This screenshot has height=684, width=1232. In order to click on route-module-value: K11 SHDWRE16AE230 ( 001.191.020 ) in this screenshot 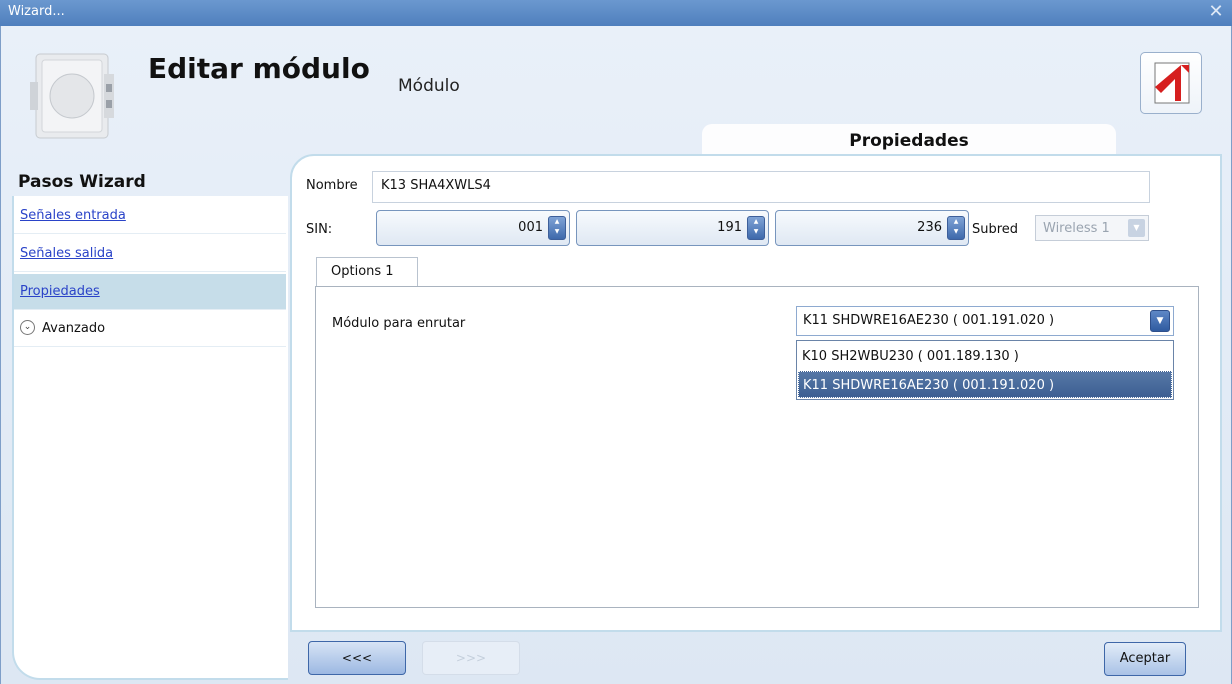, I will do `click(929, 320)`.